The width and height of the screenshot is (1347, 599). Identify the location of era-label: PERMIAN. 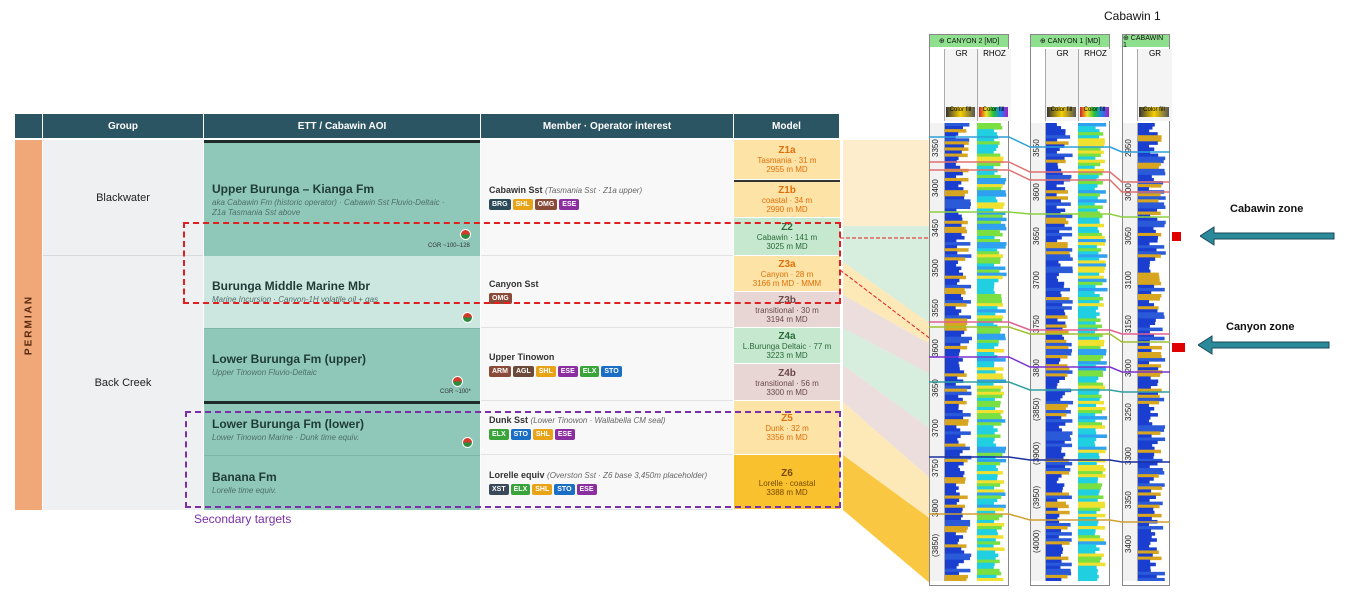
(28, 325).